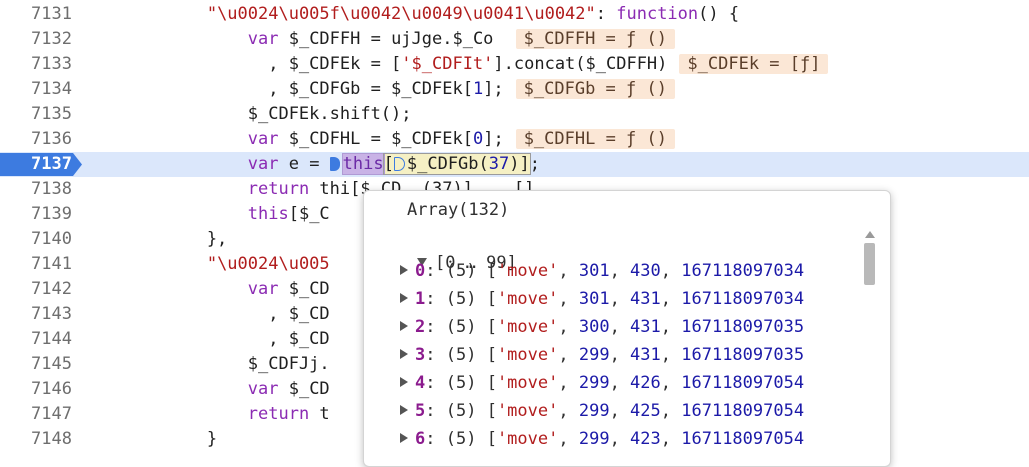 This screenshot has width=1029, height=467. Describe the element at coordinates (606, 14) in the screenshot. I see `code-token: :` at that location.